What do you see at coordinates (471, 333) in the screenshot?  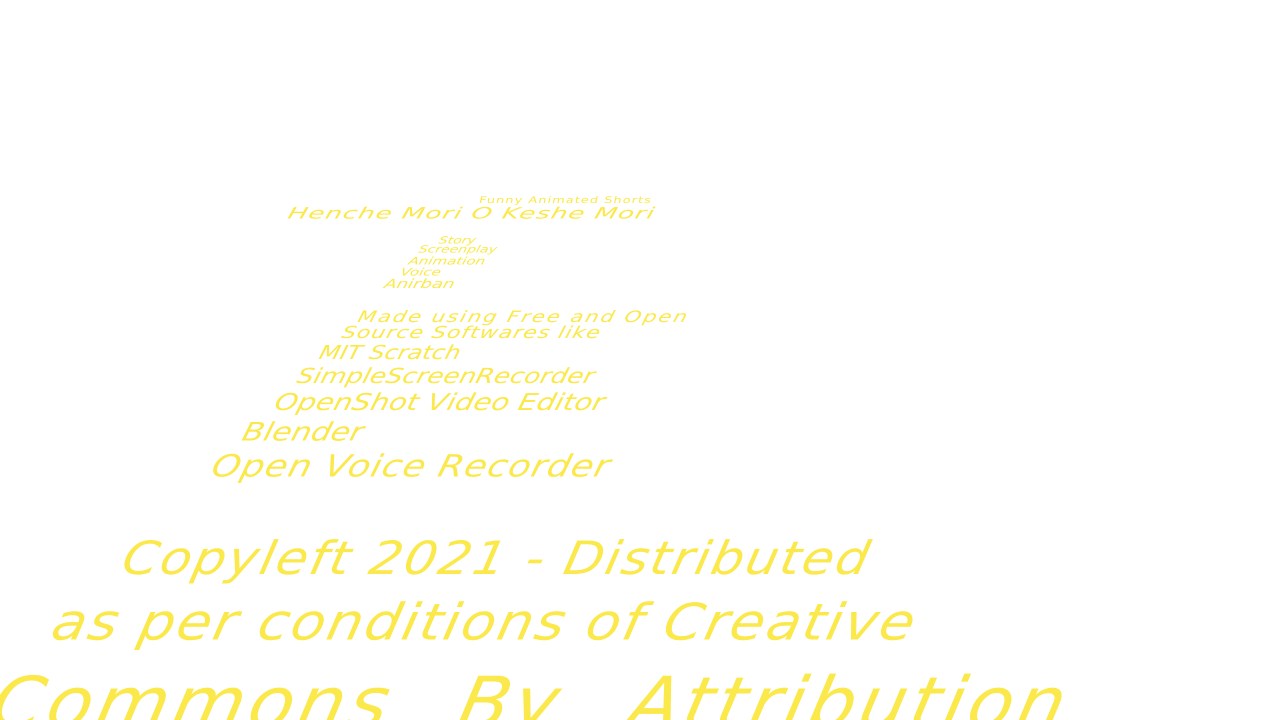 I see `made-with-line-2: Source Softwares like` at bounding box center [471, 333].